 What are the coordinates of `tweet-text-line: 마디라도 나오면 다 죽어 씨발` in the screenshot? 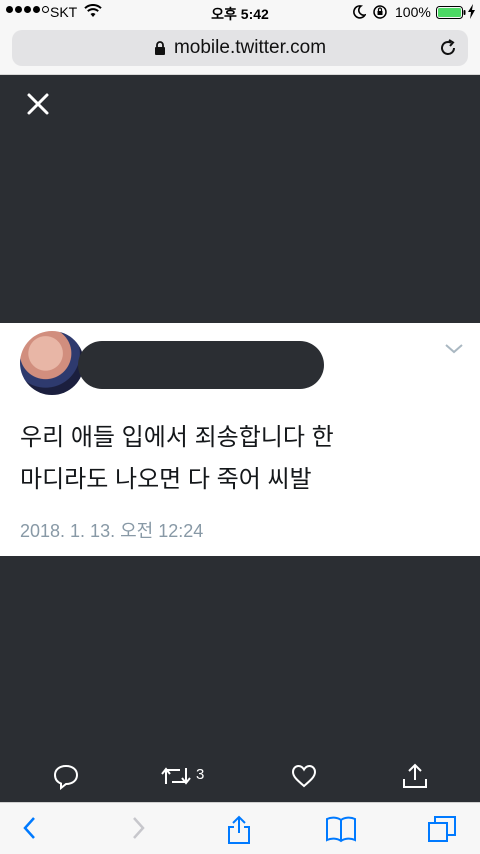 It's located at (166, 479).